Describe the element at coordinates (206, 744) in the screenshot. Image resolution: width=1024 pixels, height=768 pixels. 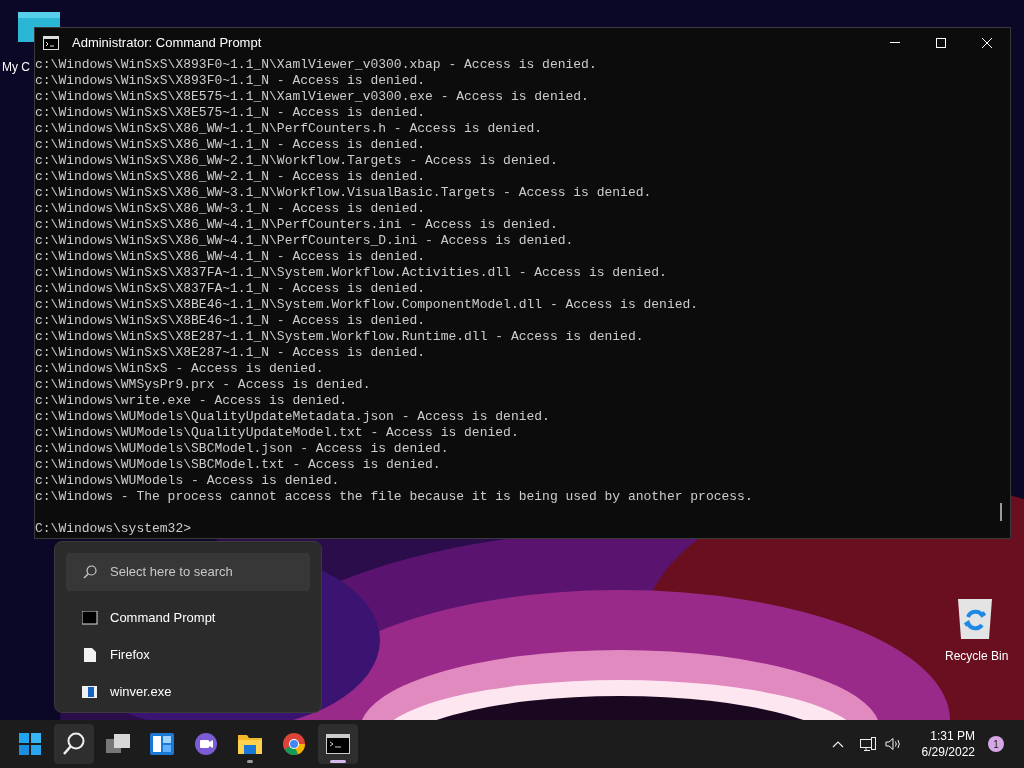
I see `chat-icon` at that location.